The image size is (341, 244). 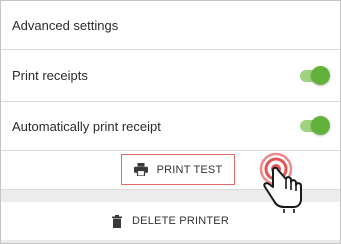 What do you see at coordinates (189, 169) in the screenshot?
I see `print-test-label: PRINT TEST` at bounding box center [189, 169].